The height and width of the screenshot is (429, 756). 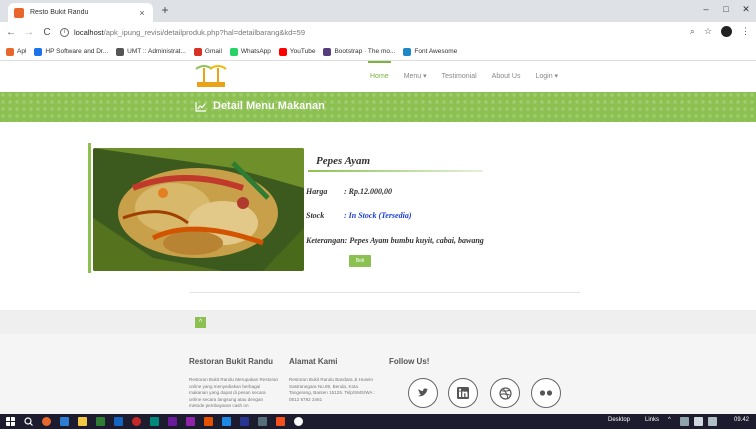 What do you see at coordinates (28, 421) in the screenshot?
I see `search-icon` at bounding box center [28, 421].